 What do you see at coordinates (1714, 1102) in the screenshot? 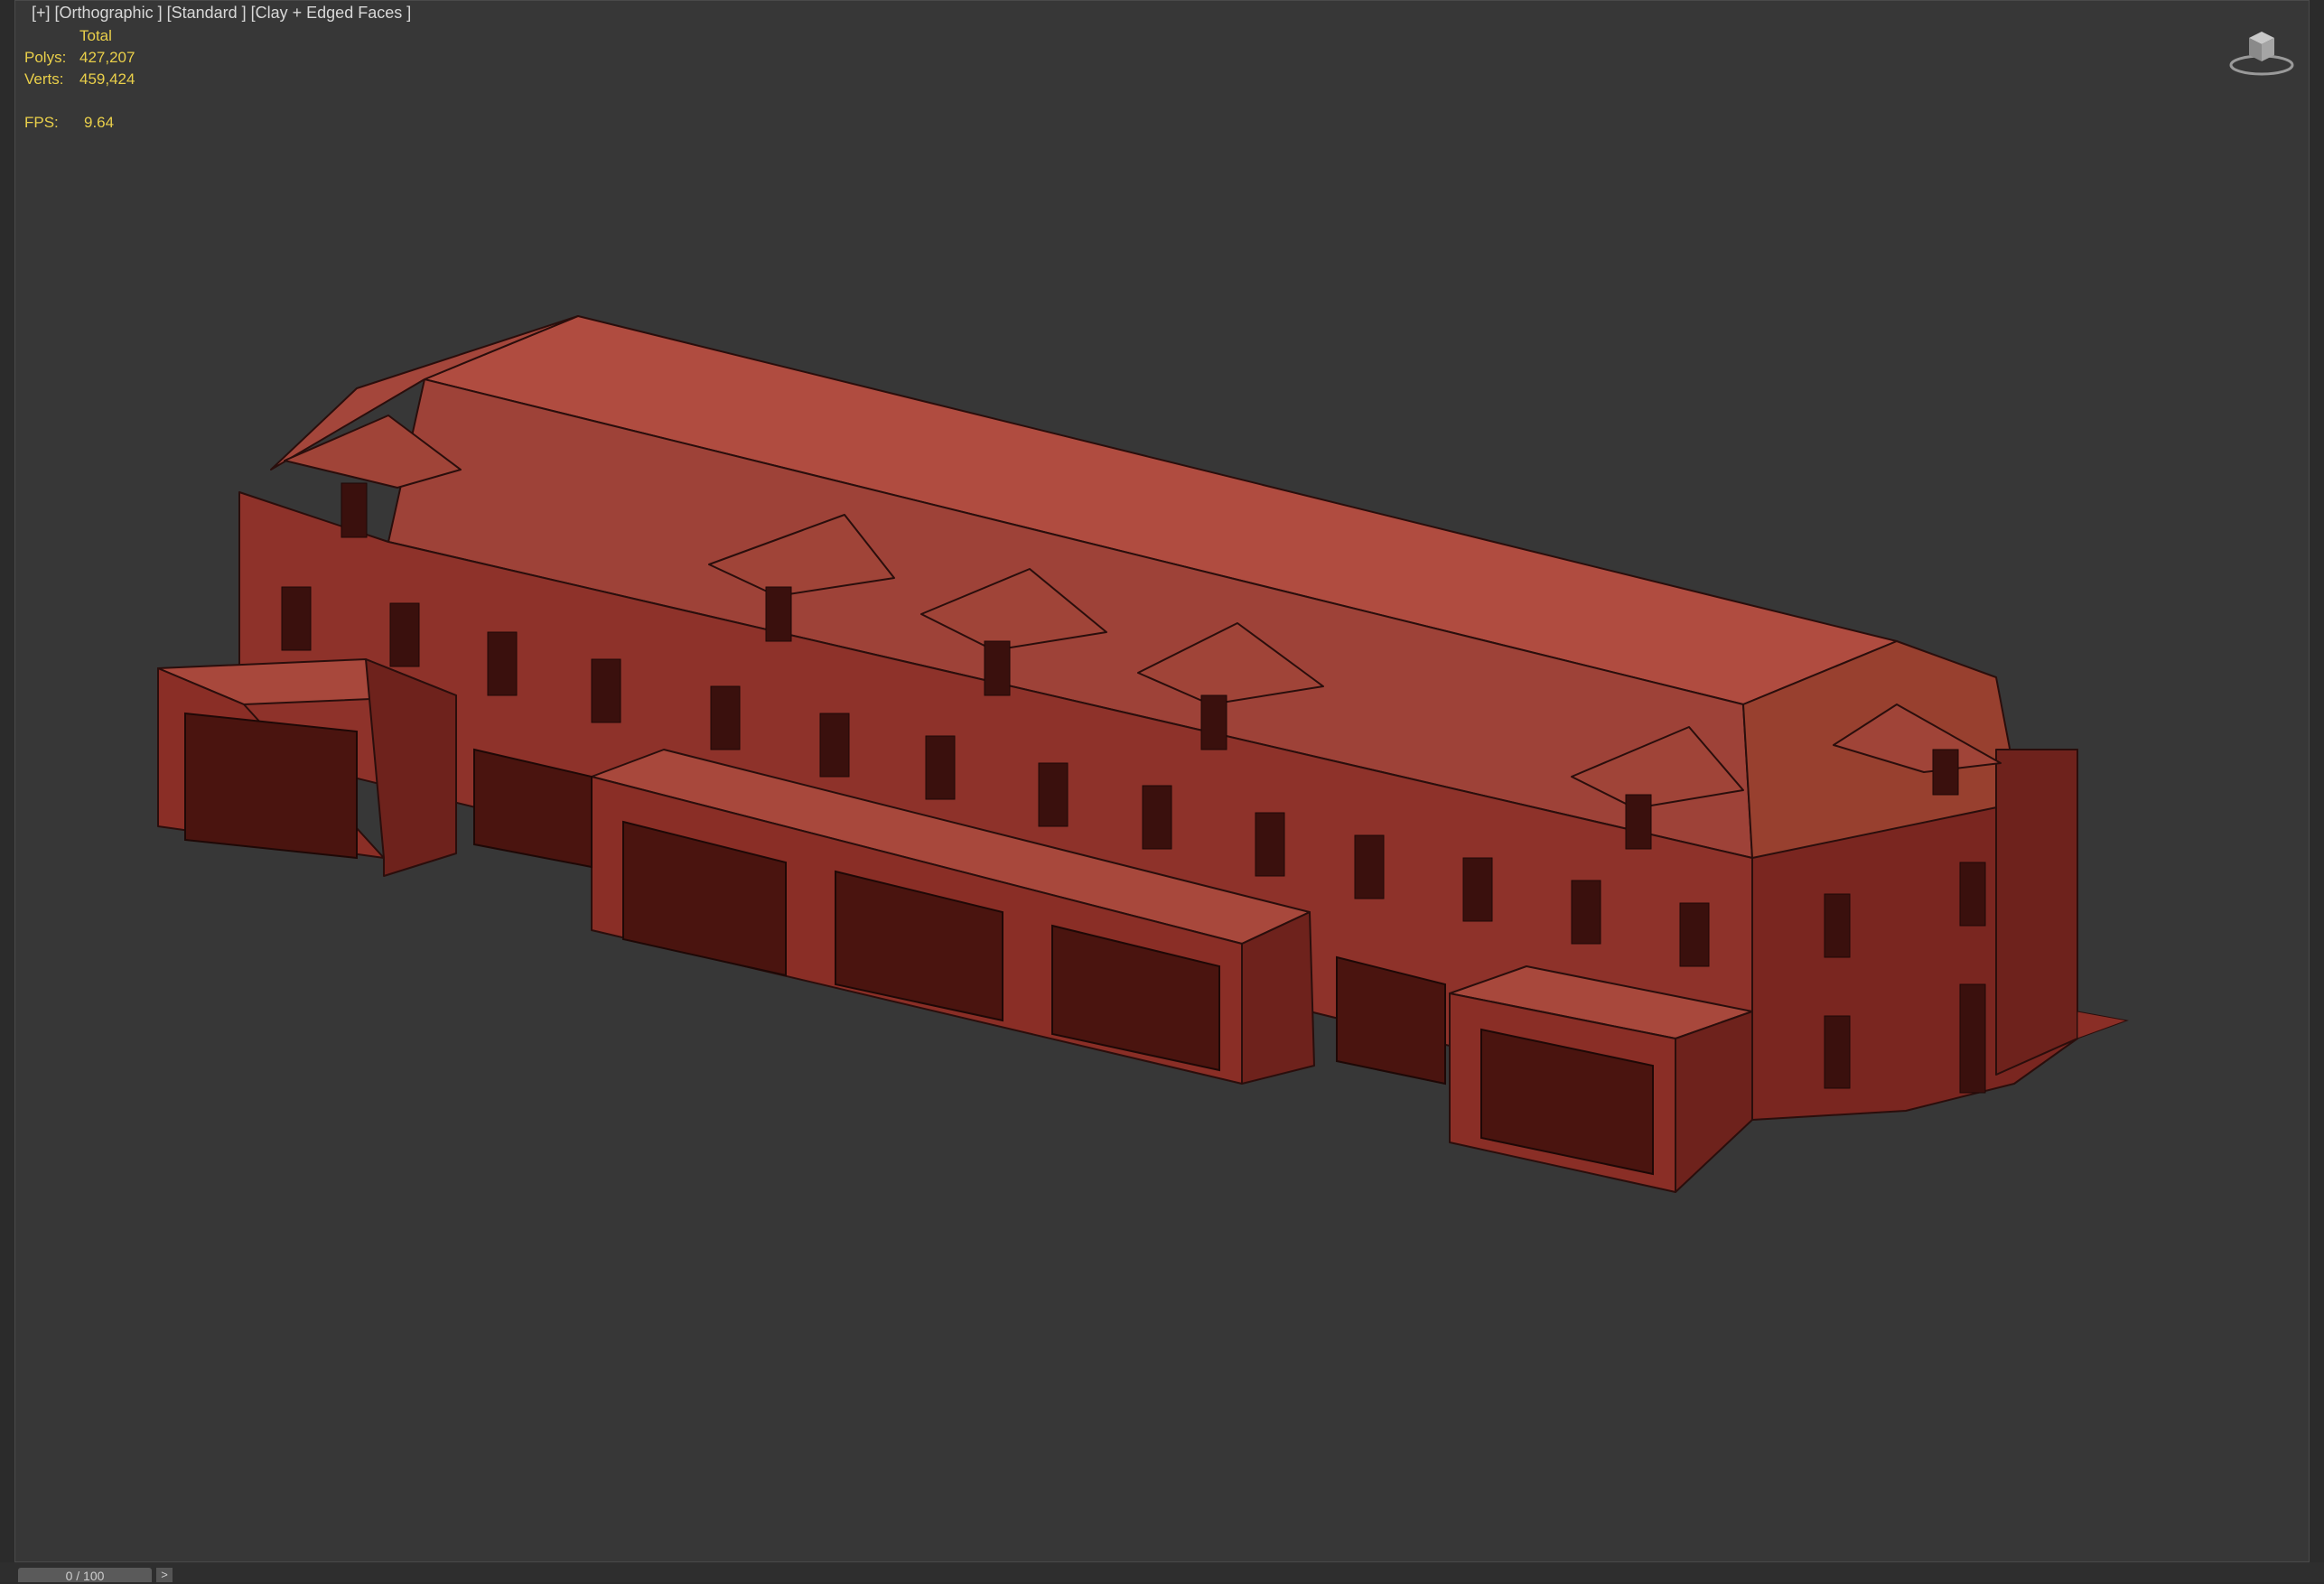
I see `porch-right-side` at bounding box center [1714, 1102].